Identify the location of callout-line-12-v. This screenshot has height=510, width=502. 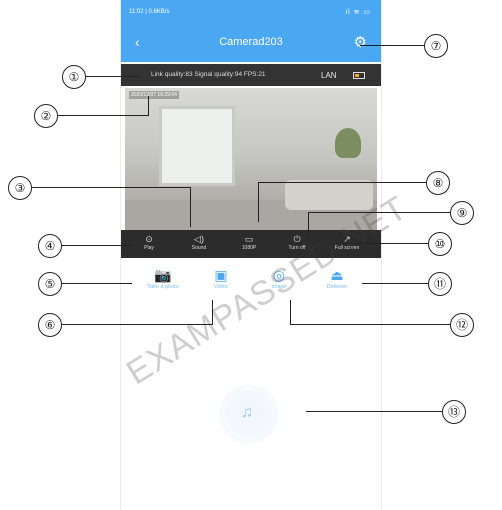
(290, 312).